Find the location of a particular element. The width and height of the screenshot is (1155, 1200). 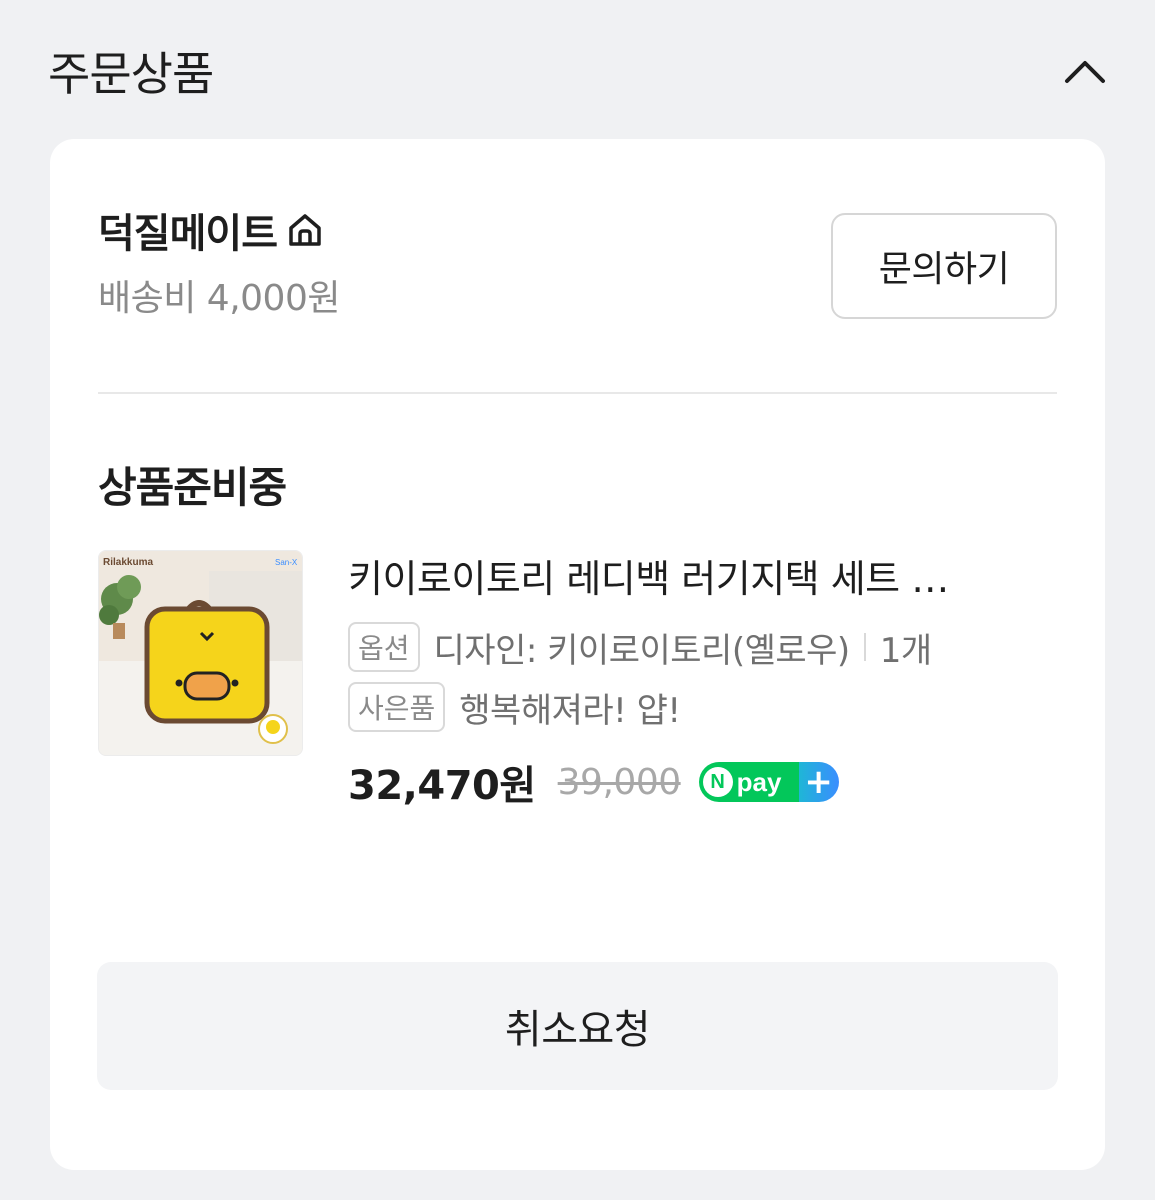

gift-tag: 사은품 is located at coordinates (397, 707).